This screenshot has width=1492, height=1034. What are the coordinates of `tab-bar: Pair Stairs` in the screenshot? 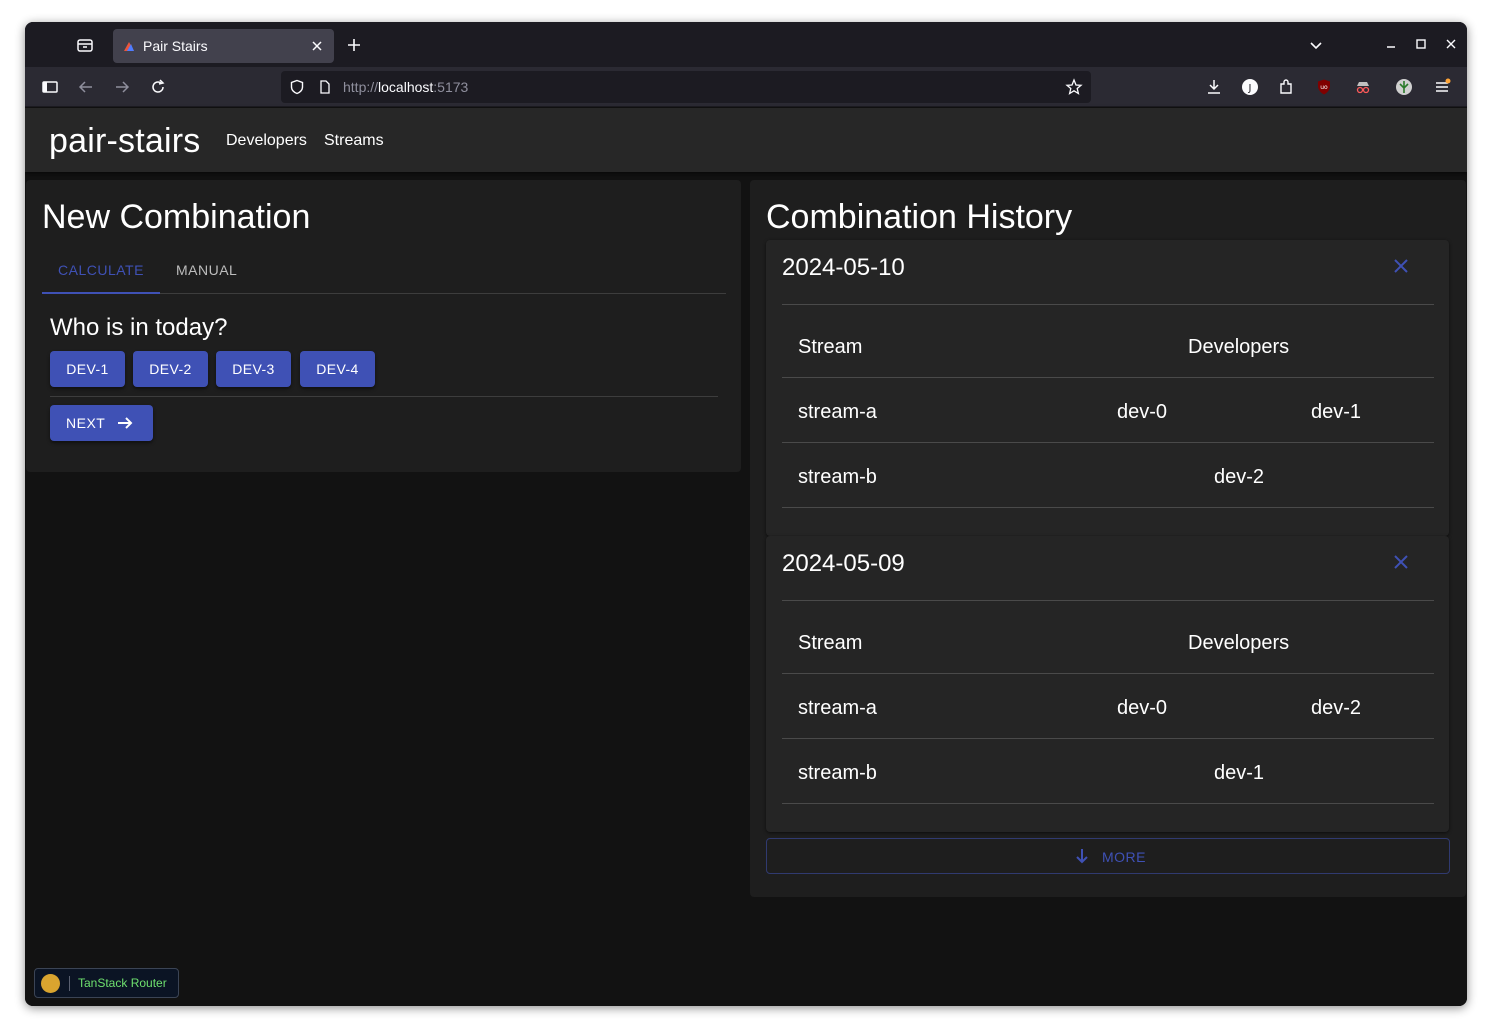 It's located at (746, 44).